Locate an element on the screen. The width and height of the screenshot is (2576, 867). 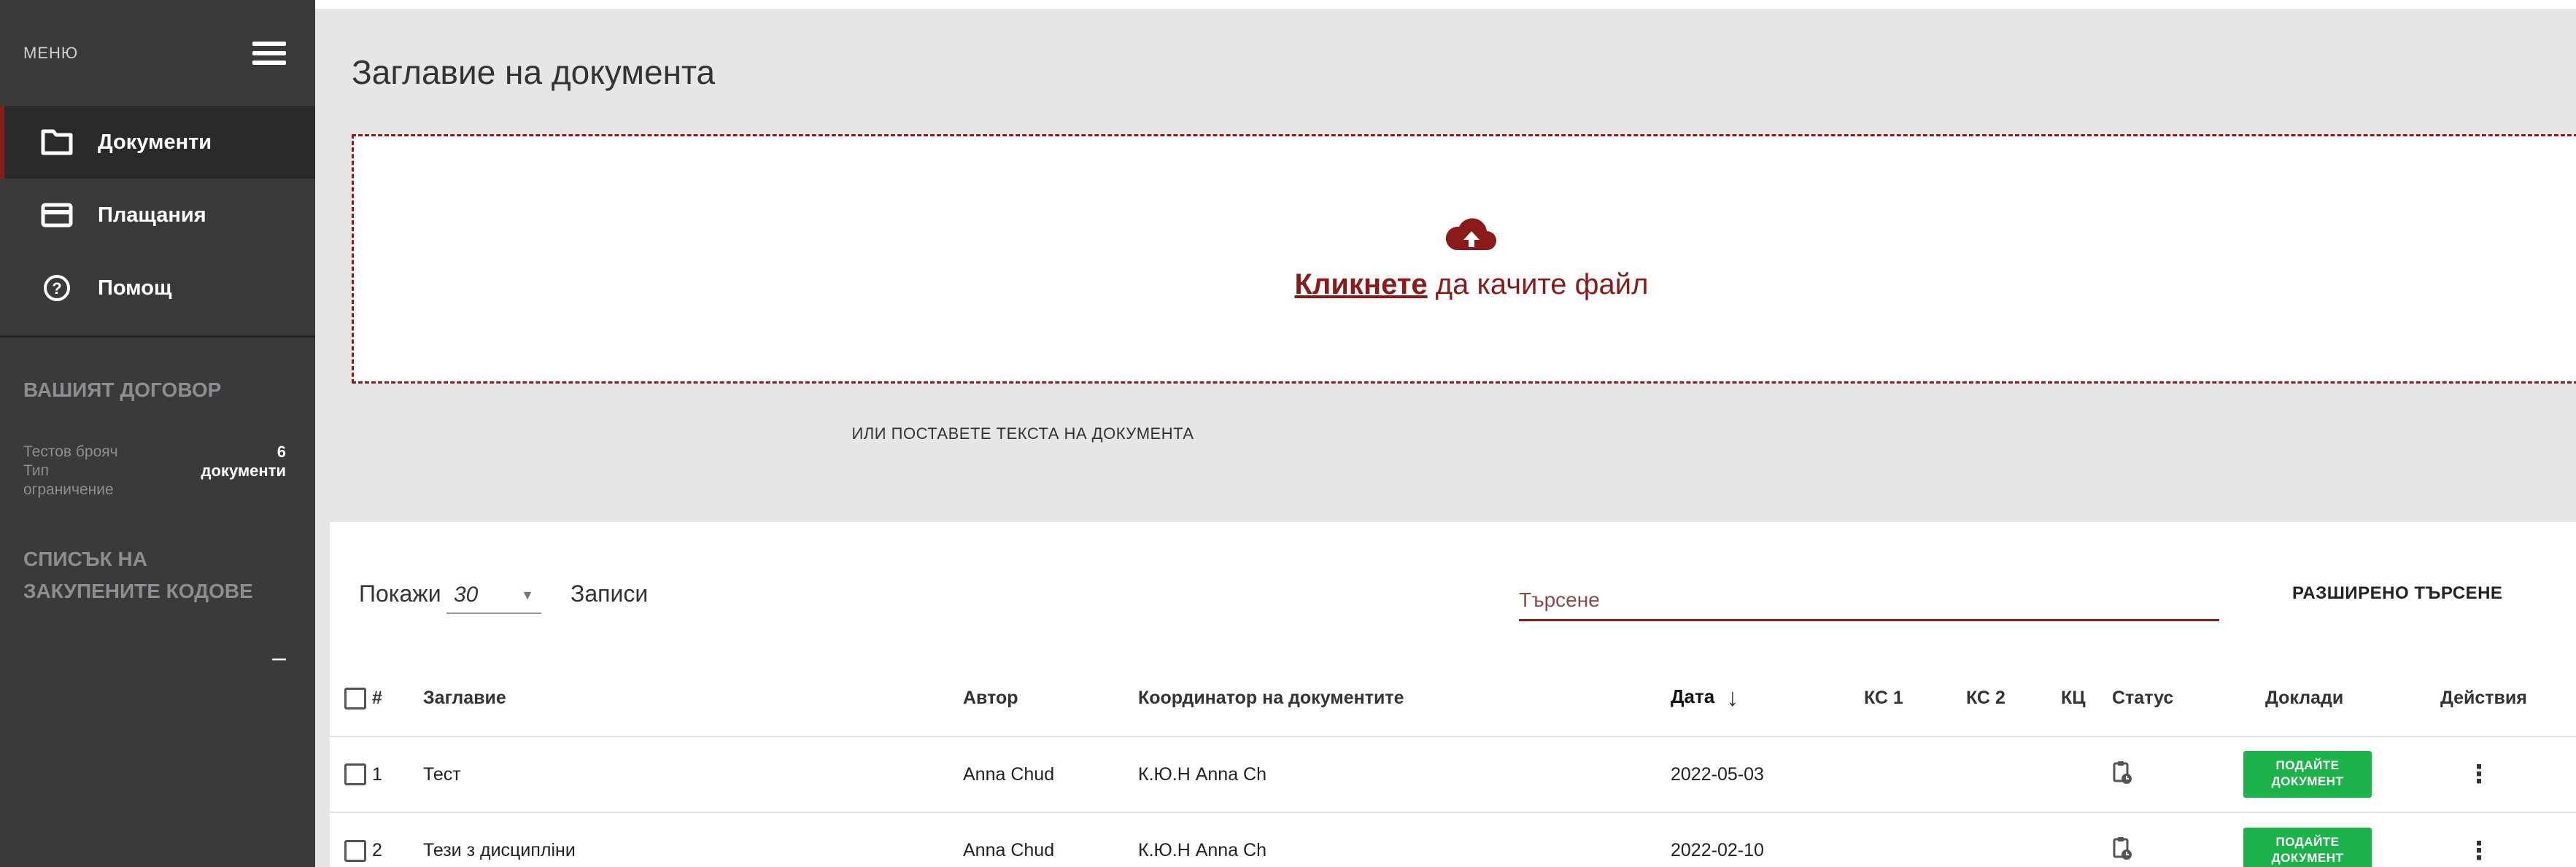
help-circle-icon: ? is located at coordinates (56, 288).